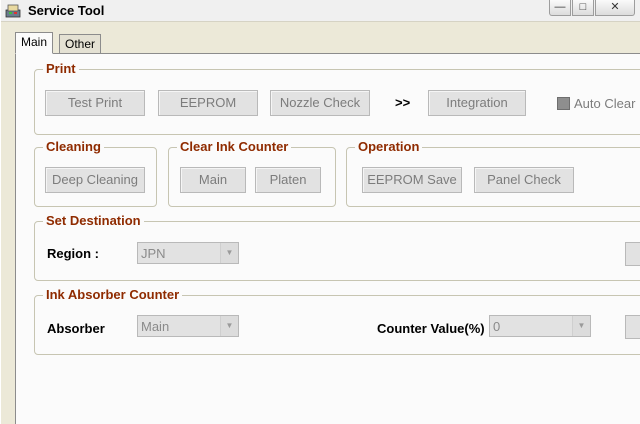  What do you see at coordinates (605, 103) in the screenshot?
I see `auto-clear-label: Auto Clear` at bounding box center [605, 103].